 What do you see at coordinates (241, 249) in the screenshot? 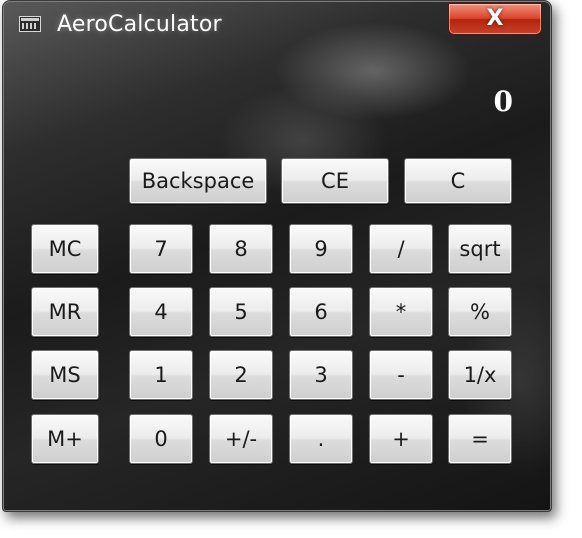
I see `digit-8-button: 8` at bounding box center [241, 249].